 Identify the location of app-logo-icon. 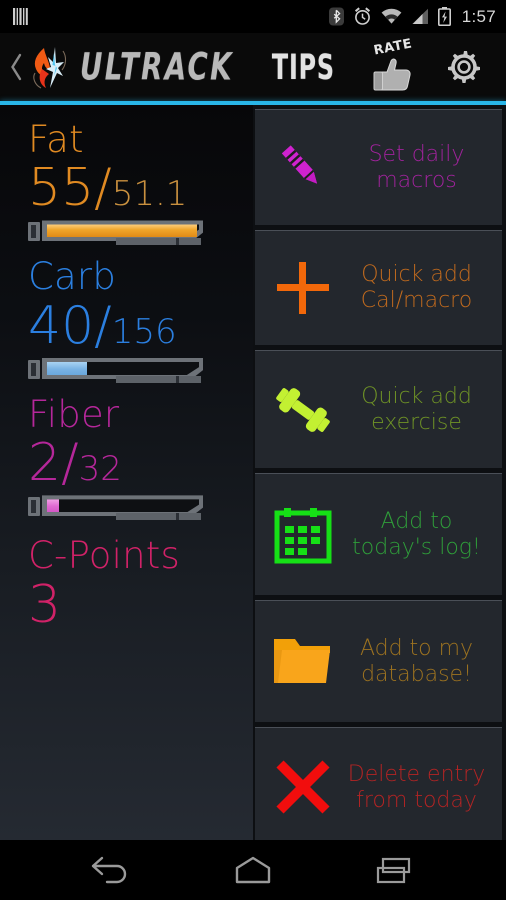
(49, 67).